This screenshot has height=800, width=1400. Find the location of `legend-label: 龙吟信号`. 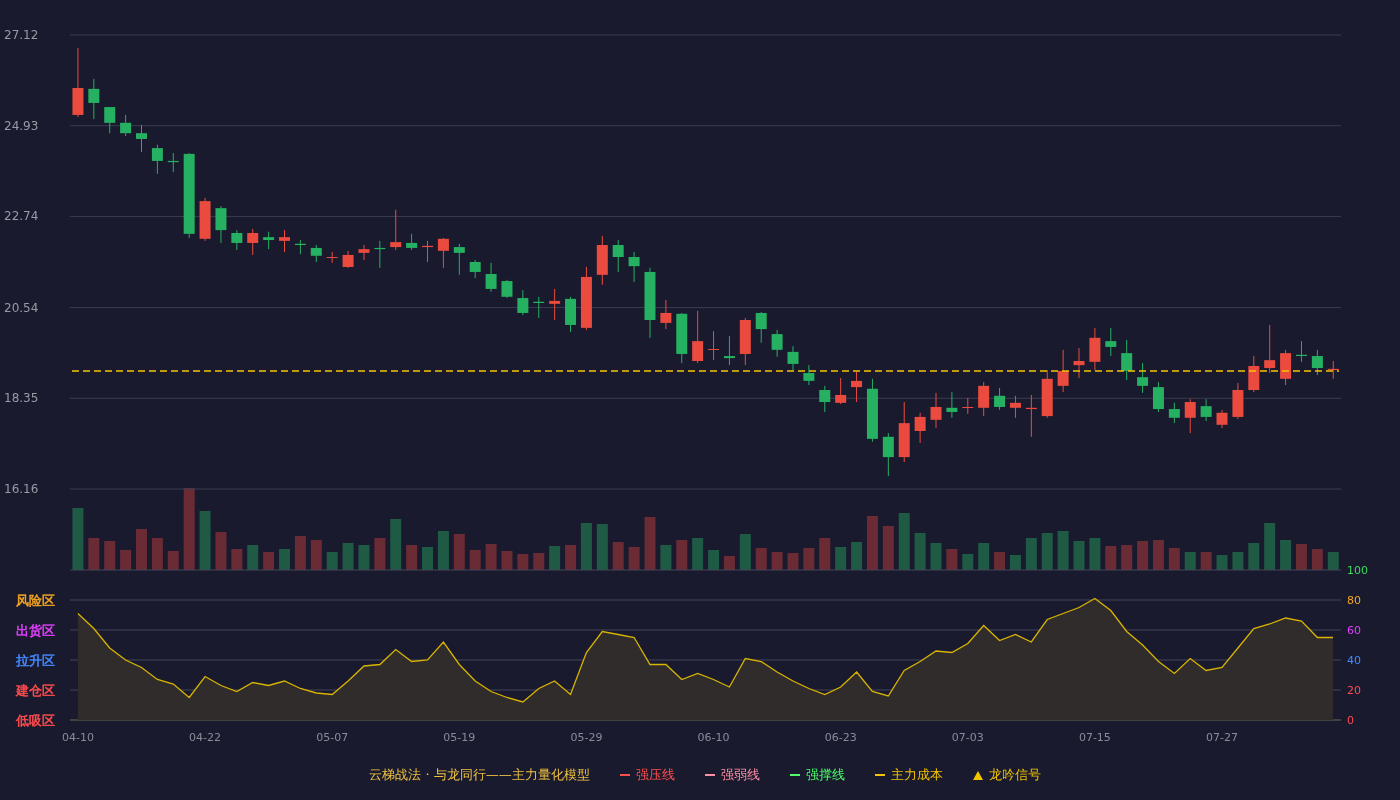

legend-label: 龙吟信号 is located at coordinates (1014, 775).